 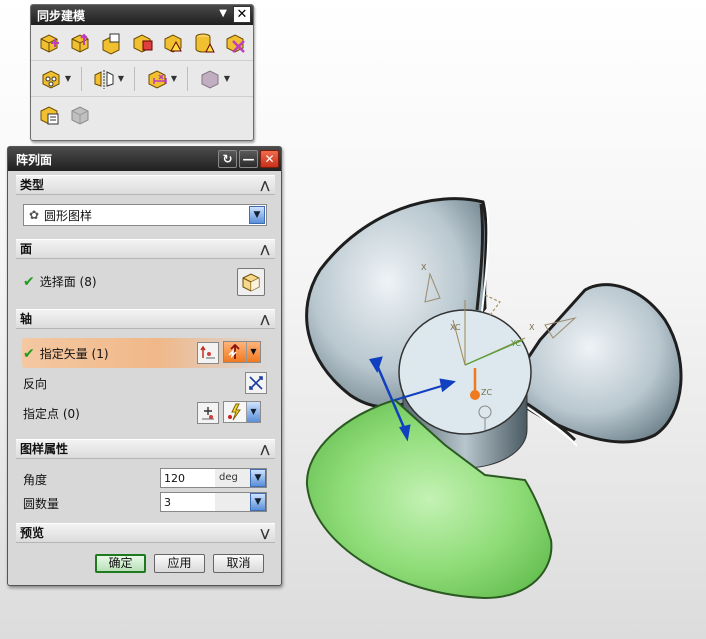 What do you see at coordinates (104, 79) in the screenshot?
I see `mirror-face-icon` at bounding box center [104, 79].